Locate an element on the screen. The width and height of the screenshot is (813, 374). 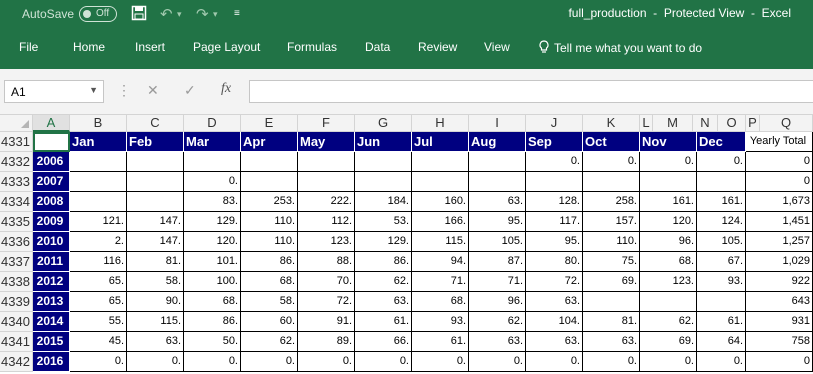
value-cell: 117. is located at coordinates (554, 222).